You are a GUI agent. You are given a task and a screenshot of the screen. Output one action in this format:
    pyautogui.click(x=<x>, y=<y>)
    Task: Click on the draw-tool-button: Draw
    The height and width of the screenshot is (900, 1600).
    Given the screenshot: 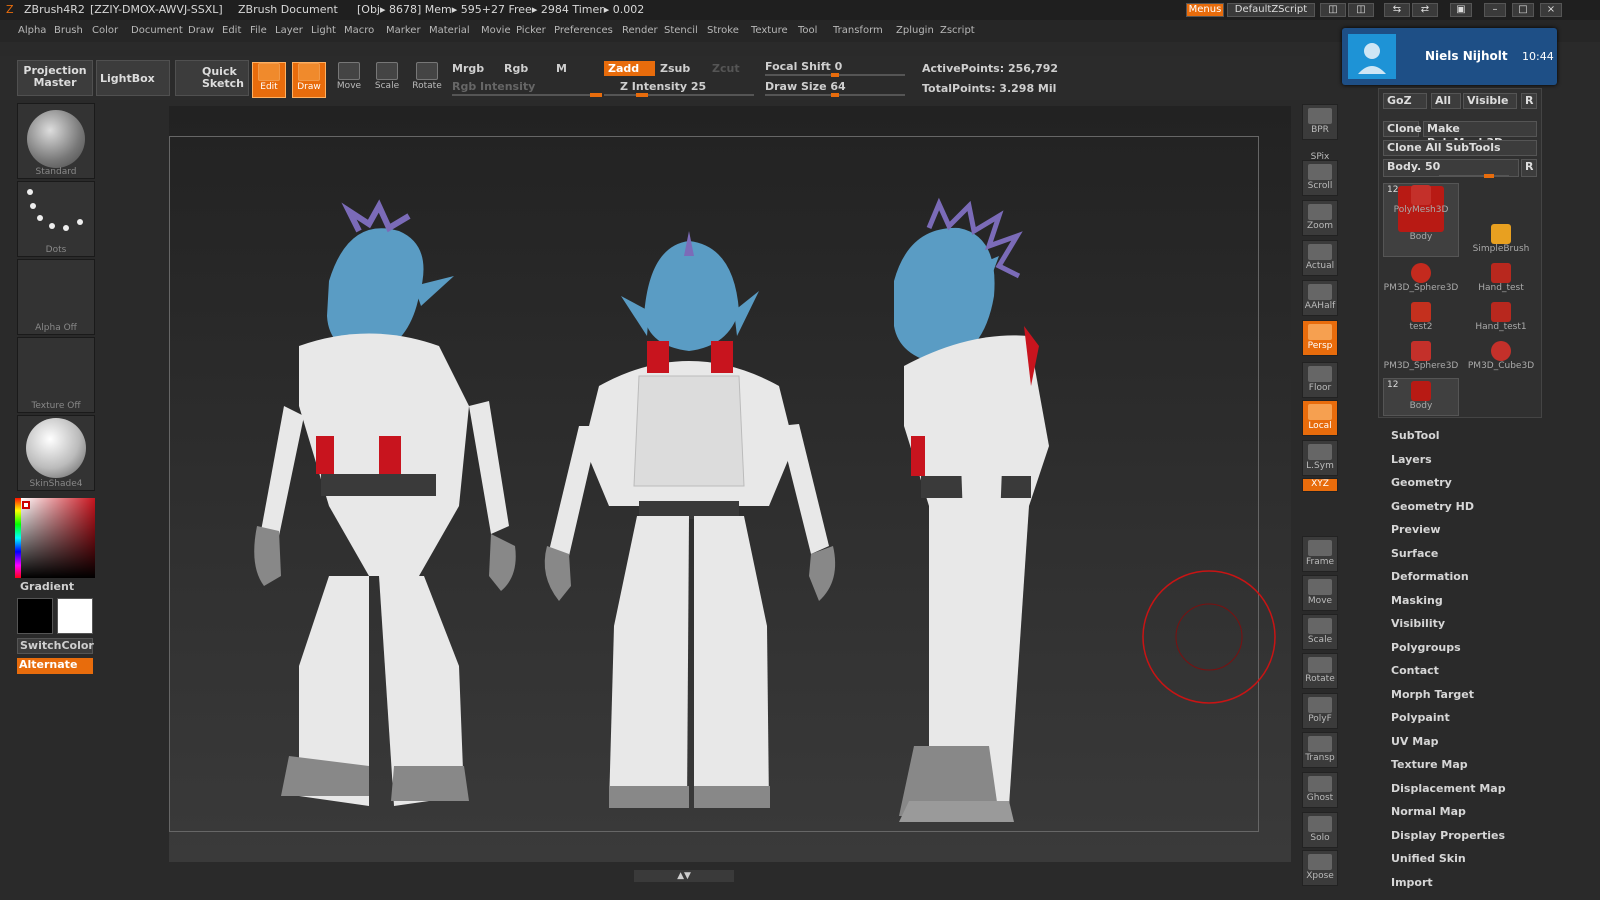 What is the action you would take?
    pyautogui.click(x=309, y=80)
    